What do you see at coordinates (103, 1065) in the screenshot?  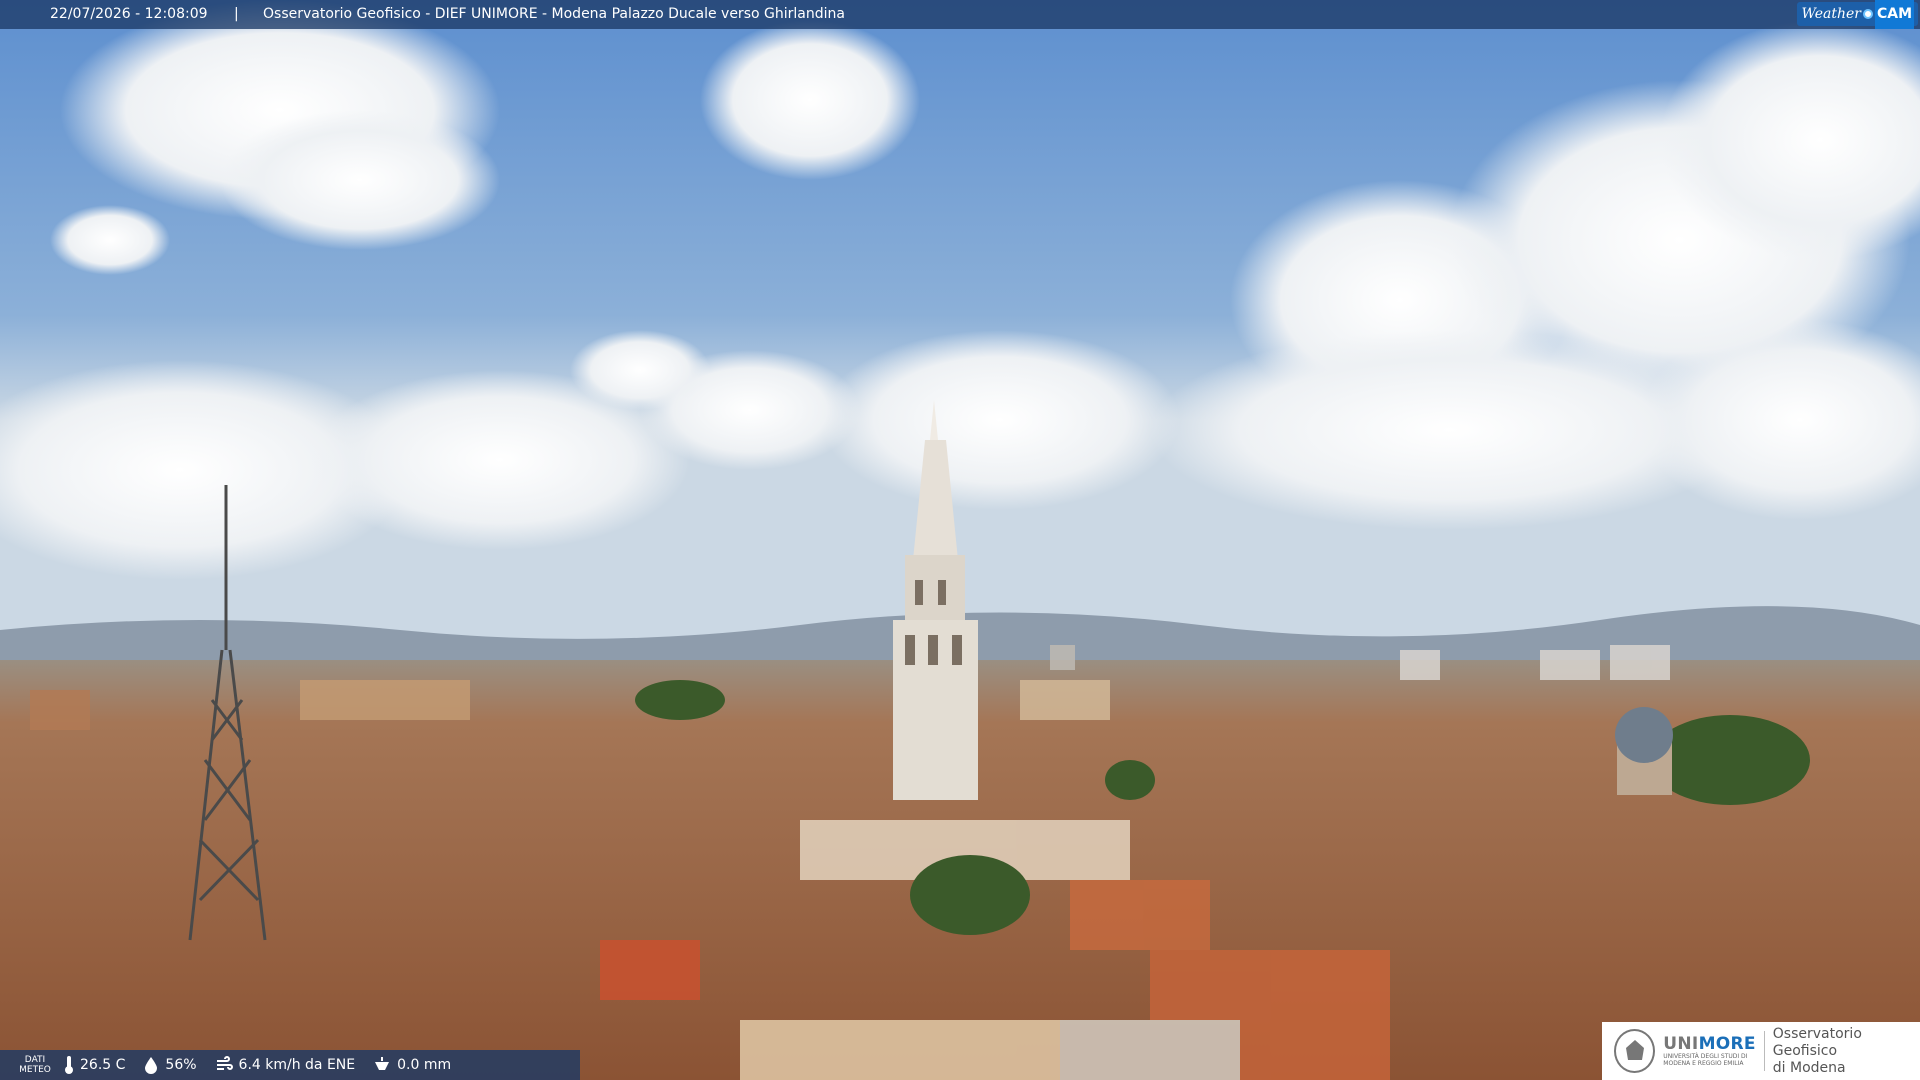 I see `temperature-value: 26.5 C` at bounding box center [103, 1065].